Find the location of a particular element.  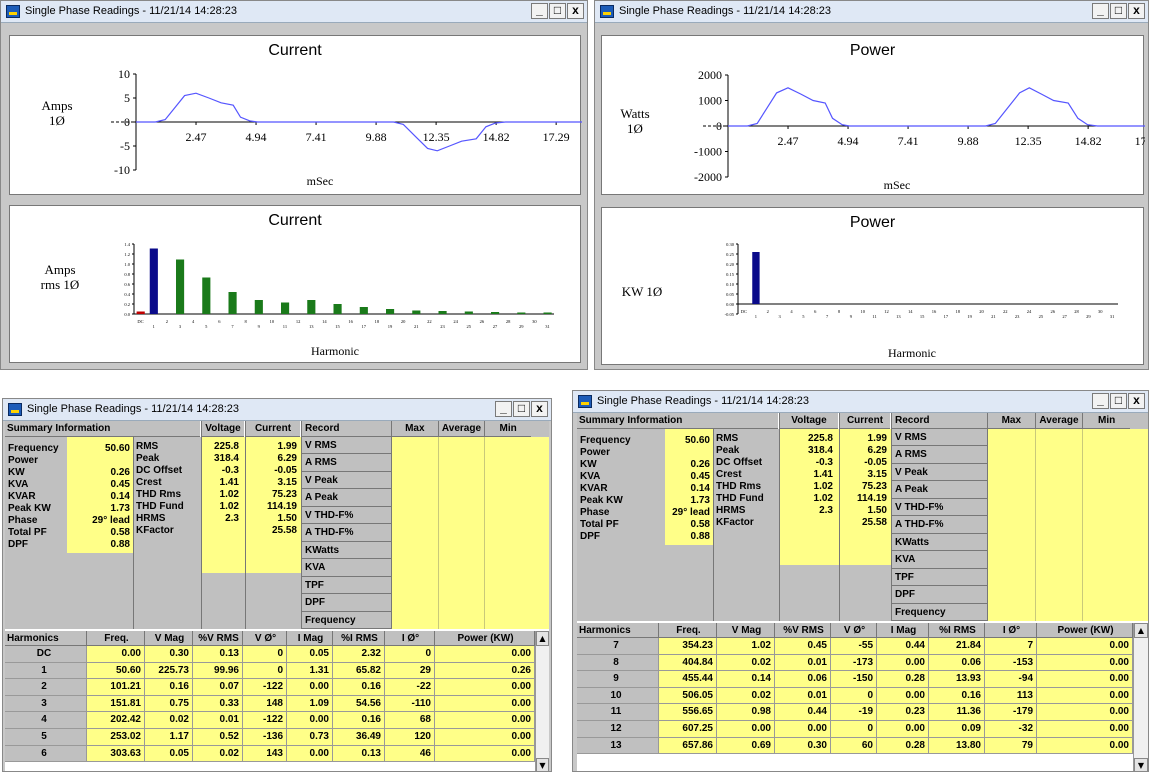

voltage-column-header: Voltage is located at coordinates (222, 429).